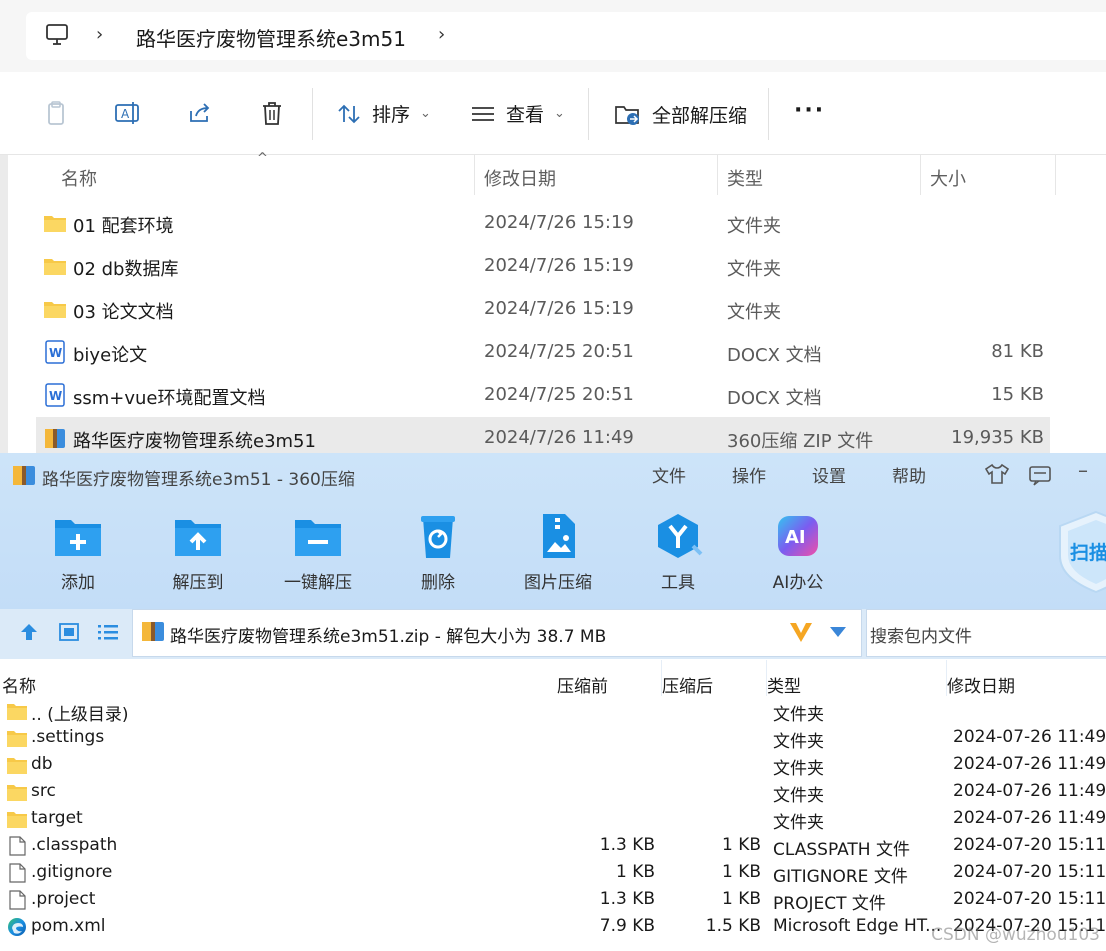 Image resolution: width=1106 pixels, height=951 pixels. What do you see at coordinates (1081, 552) in the screenshot?
I see `scan-button: 扫描` at bounding box center [1081, 552].